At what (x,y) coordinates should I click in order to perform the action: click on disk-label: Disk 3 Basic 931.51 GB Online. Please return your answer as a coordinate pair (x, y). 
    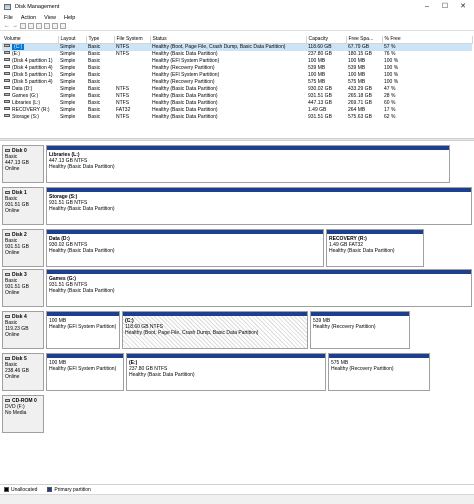
    Looking at the image, I should click on (23, 288).